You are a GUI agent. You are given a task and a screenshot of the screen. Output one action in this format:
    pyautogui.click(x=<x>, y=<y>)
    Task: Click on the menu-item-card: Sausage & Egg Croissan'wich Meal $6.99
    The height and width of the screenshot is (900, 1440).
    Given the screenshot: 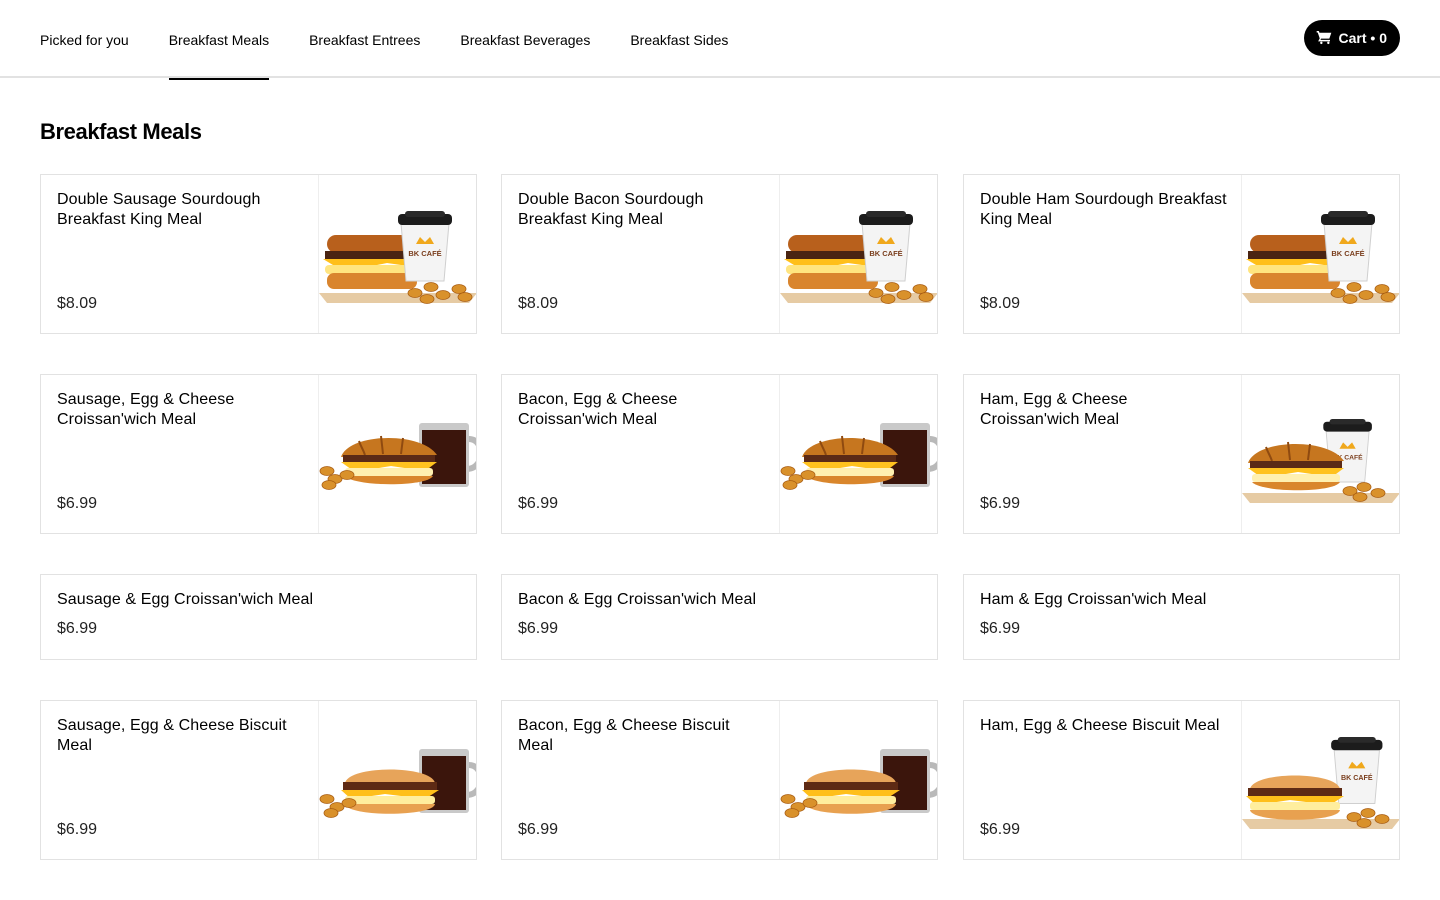 What is the action you would take?
    pyautogui.click(x=258, y=617)
    